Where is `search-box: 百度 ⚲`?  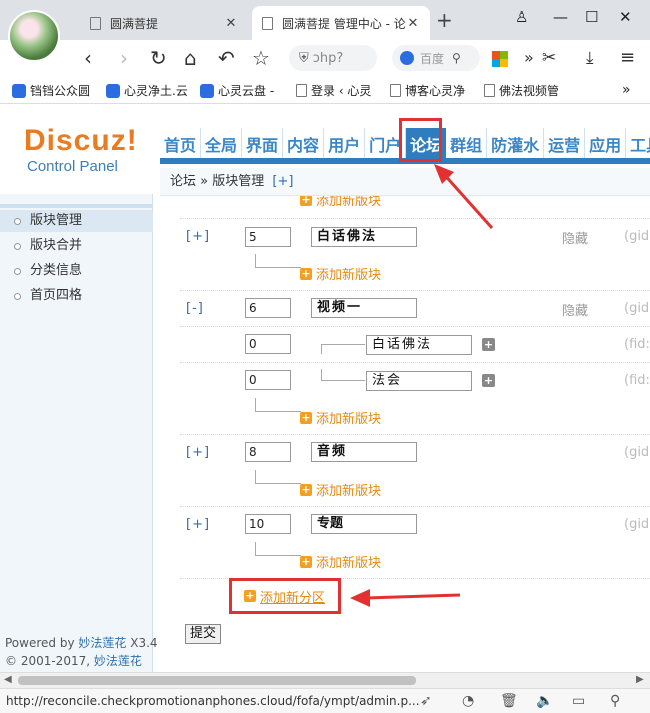 search-box: 百度 ⚲ is located at coordinates (436, 58).